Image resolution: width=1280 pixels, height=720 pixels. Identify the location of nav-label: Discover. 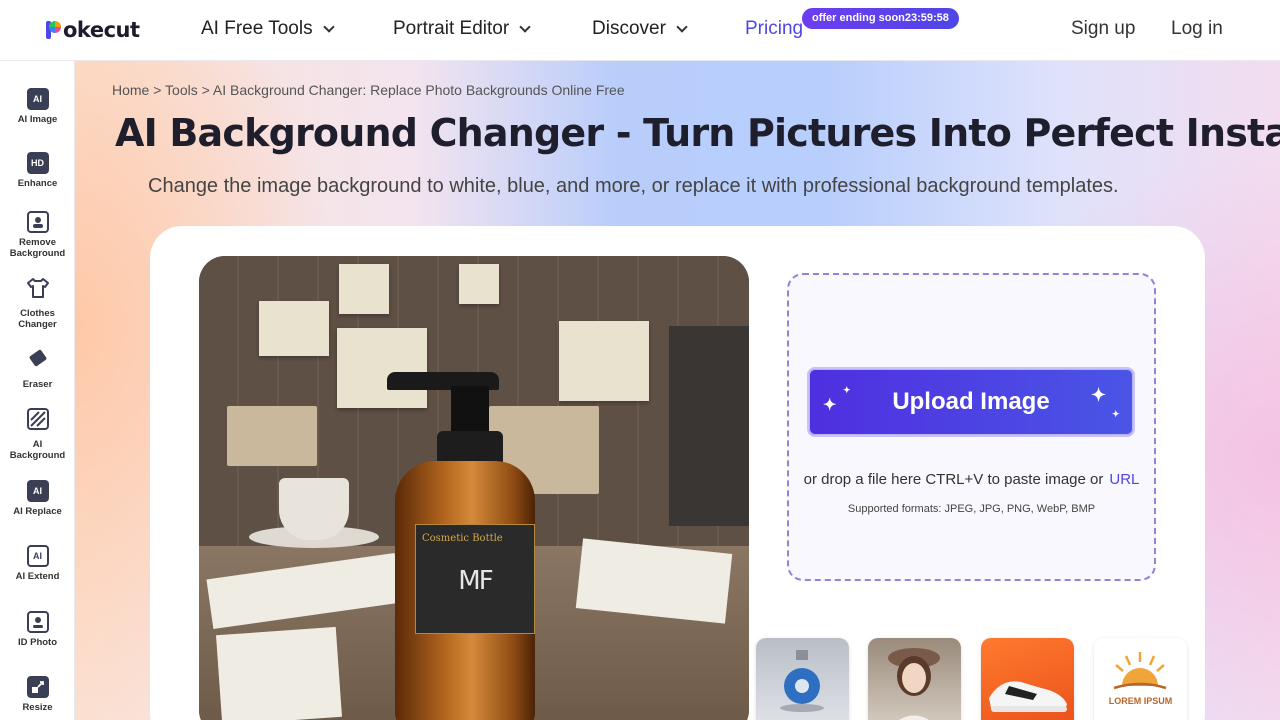
(629, 28).